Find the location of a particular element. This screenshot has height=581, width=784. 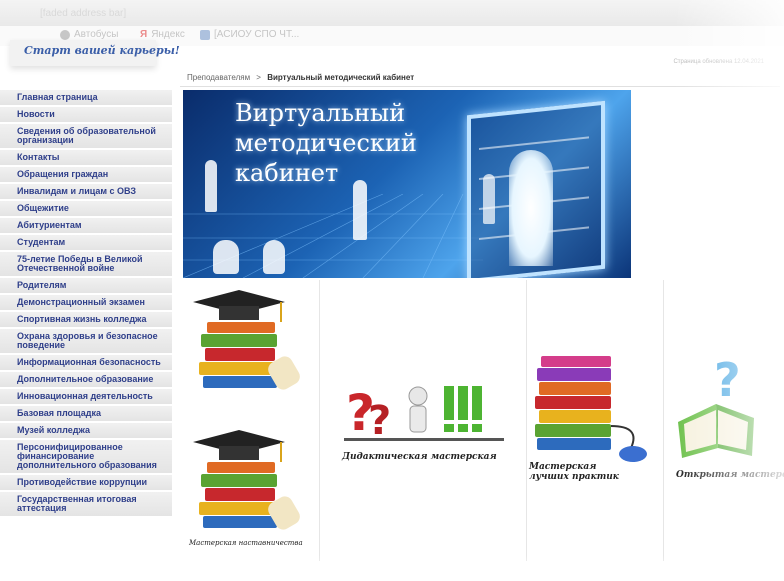

card-caption: Мастерская наставничества is located at coordinates (246, 543).